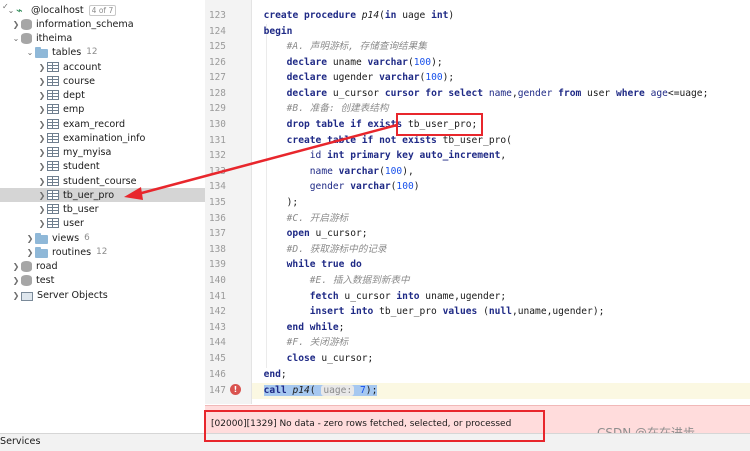  What do you see at coordinates (320, 390) in the screenshot?
I see `selected-call-statement: call p14( uage: 7);` at bounding box center [320, 390].